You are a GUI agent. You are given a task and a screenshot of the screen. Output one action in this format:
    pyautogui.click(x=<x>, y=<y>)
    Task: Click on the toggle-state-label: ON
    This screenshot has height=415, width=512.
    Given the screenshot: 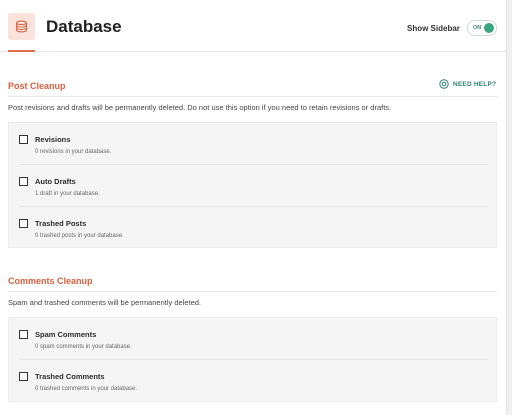 What is the action you would take?
    pyautogui.click(x=477, y=28)
    